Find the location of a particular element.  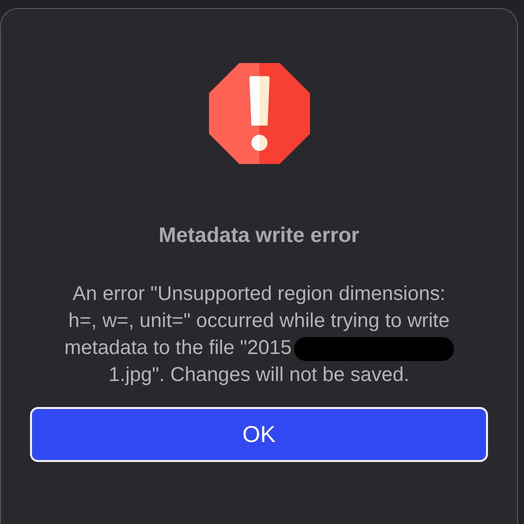

message-text: An error "Unsupported region dimensions: is located at coordinates (259, 294).